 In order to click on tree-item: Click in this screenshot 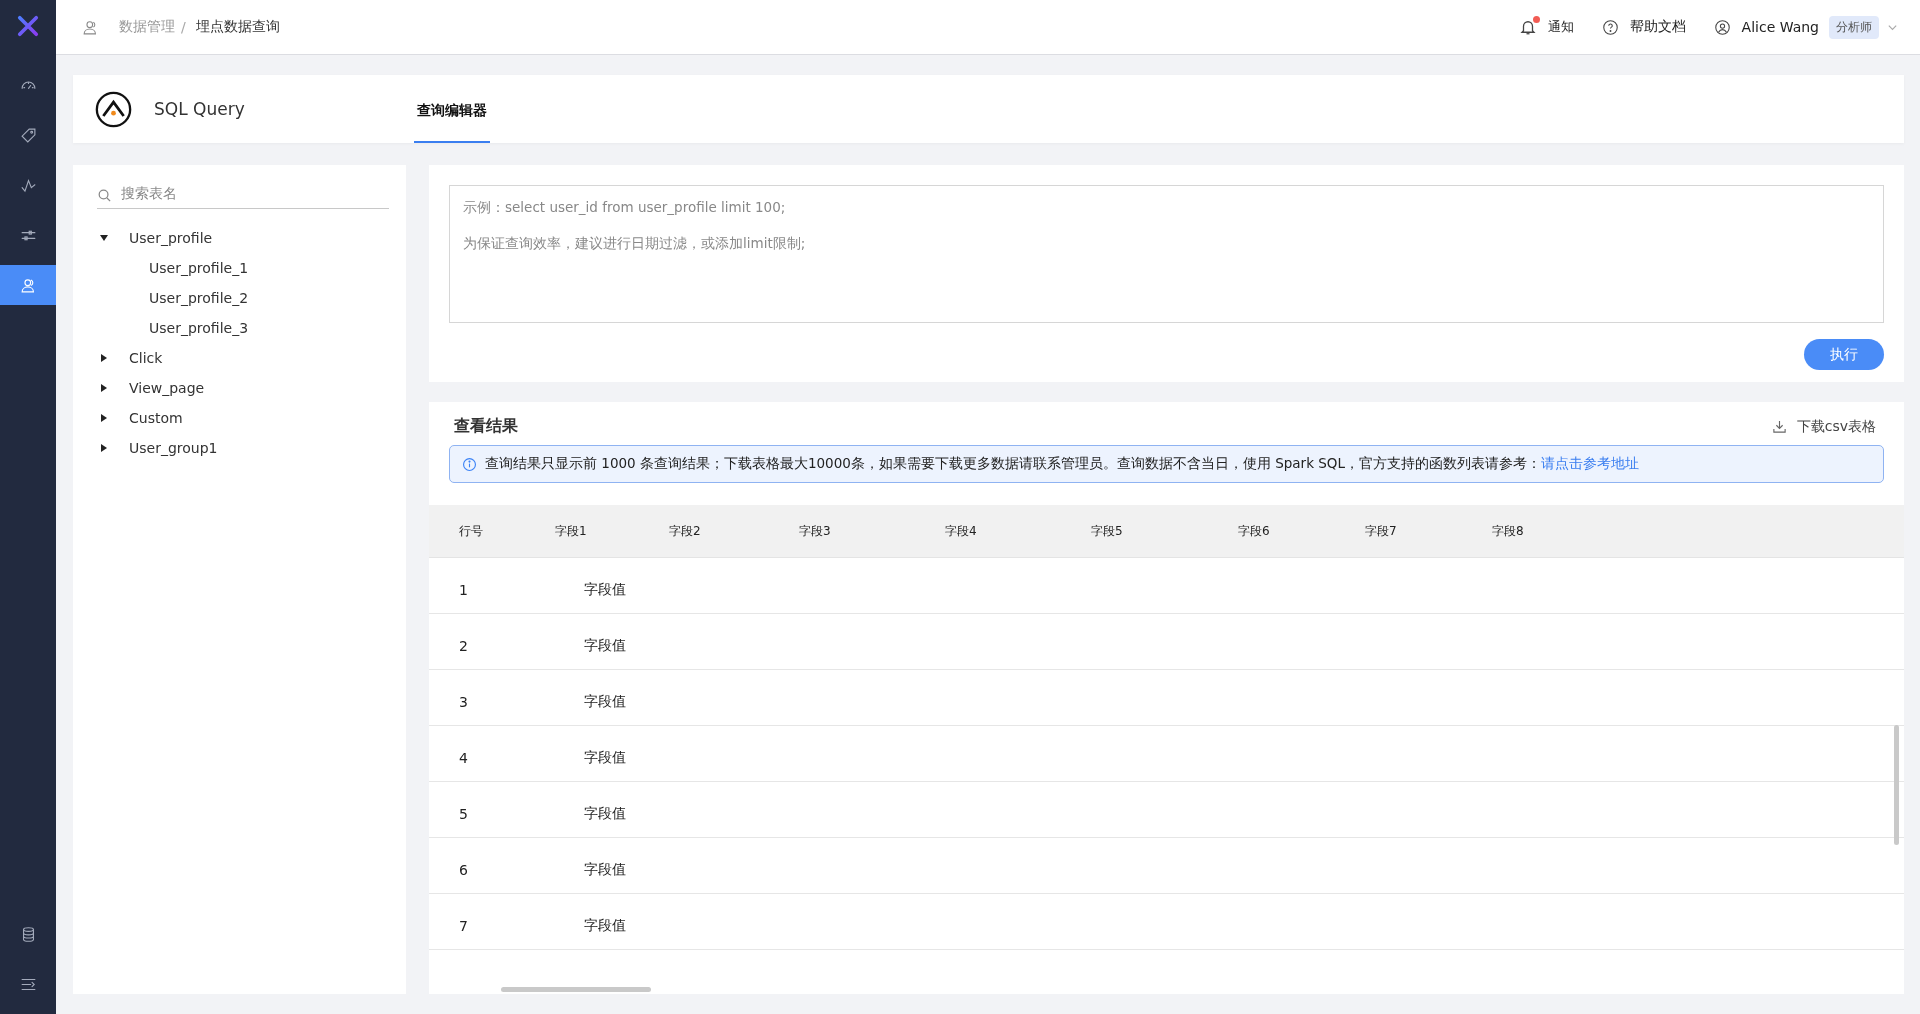, I will do `click(146, 358)`.